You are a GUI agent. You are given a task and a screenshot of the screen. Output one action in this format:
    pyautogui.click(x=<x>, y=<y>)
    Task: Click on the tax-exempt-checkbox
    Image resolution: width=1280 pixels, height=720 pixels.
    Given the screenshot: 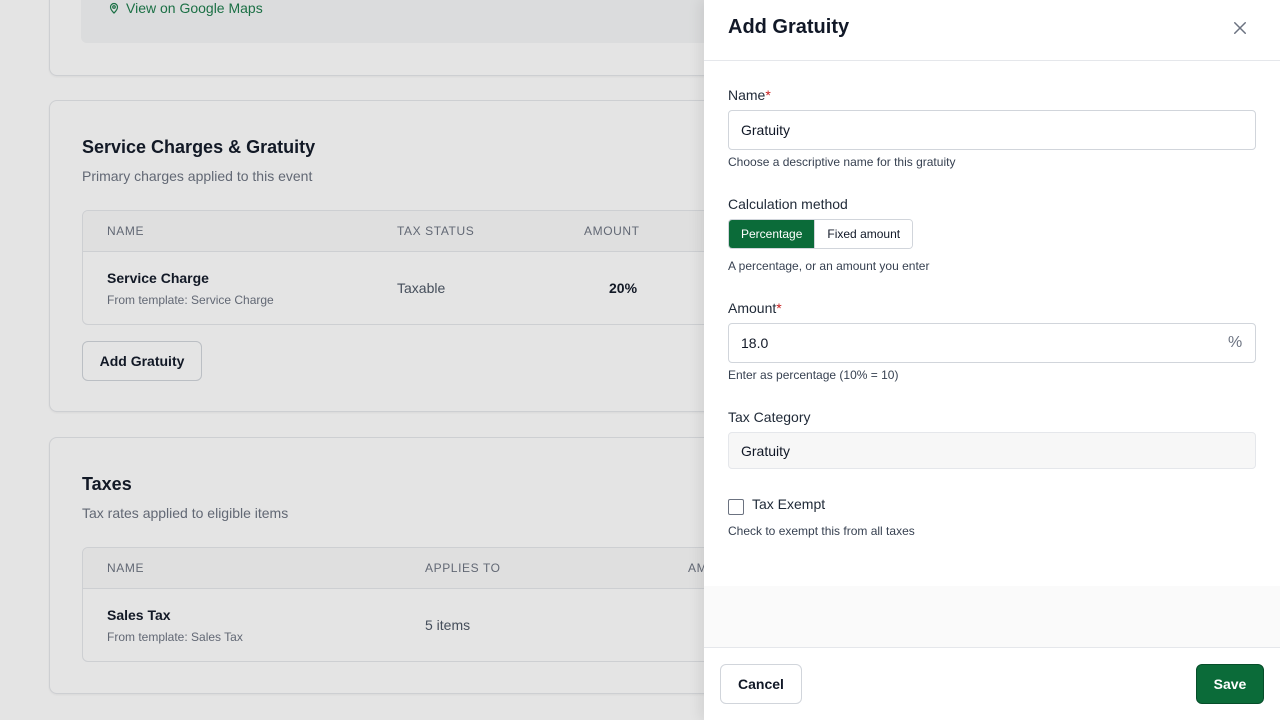 What is the action you would take?
    pyautogui.click(x=736, y=507)
    